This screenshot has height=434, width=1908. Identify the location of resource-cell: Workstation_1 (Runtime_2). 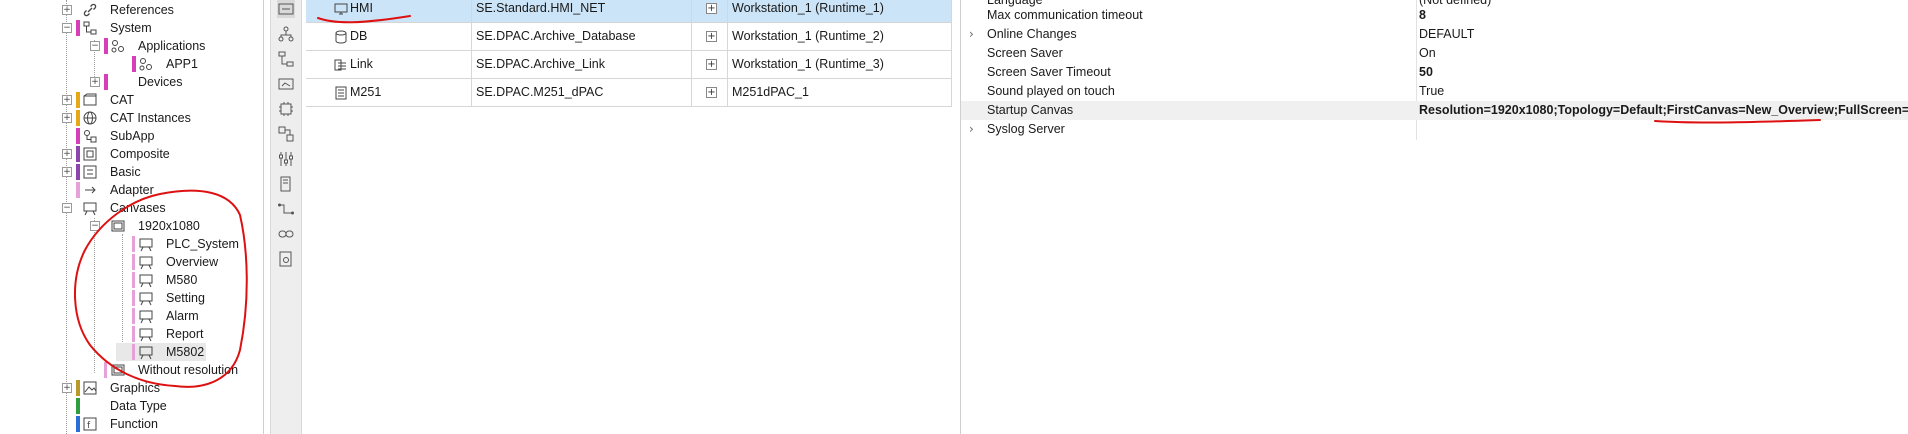
(840, 36).